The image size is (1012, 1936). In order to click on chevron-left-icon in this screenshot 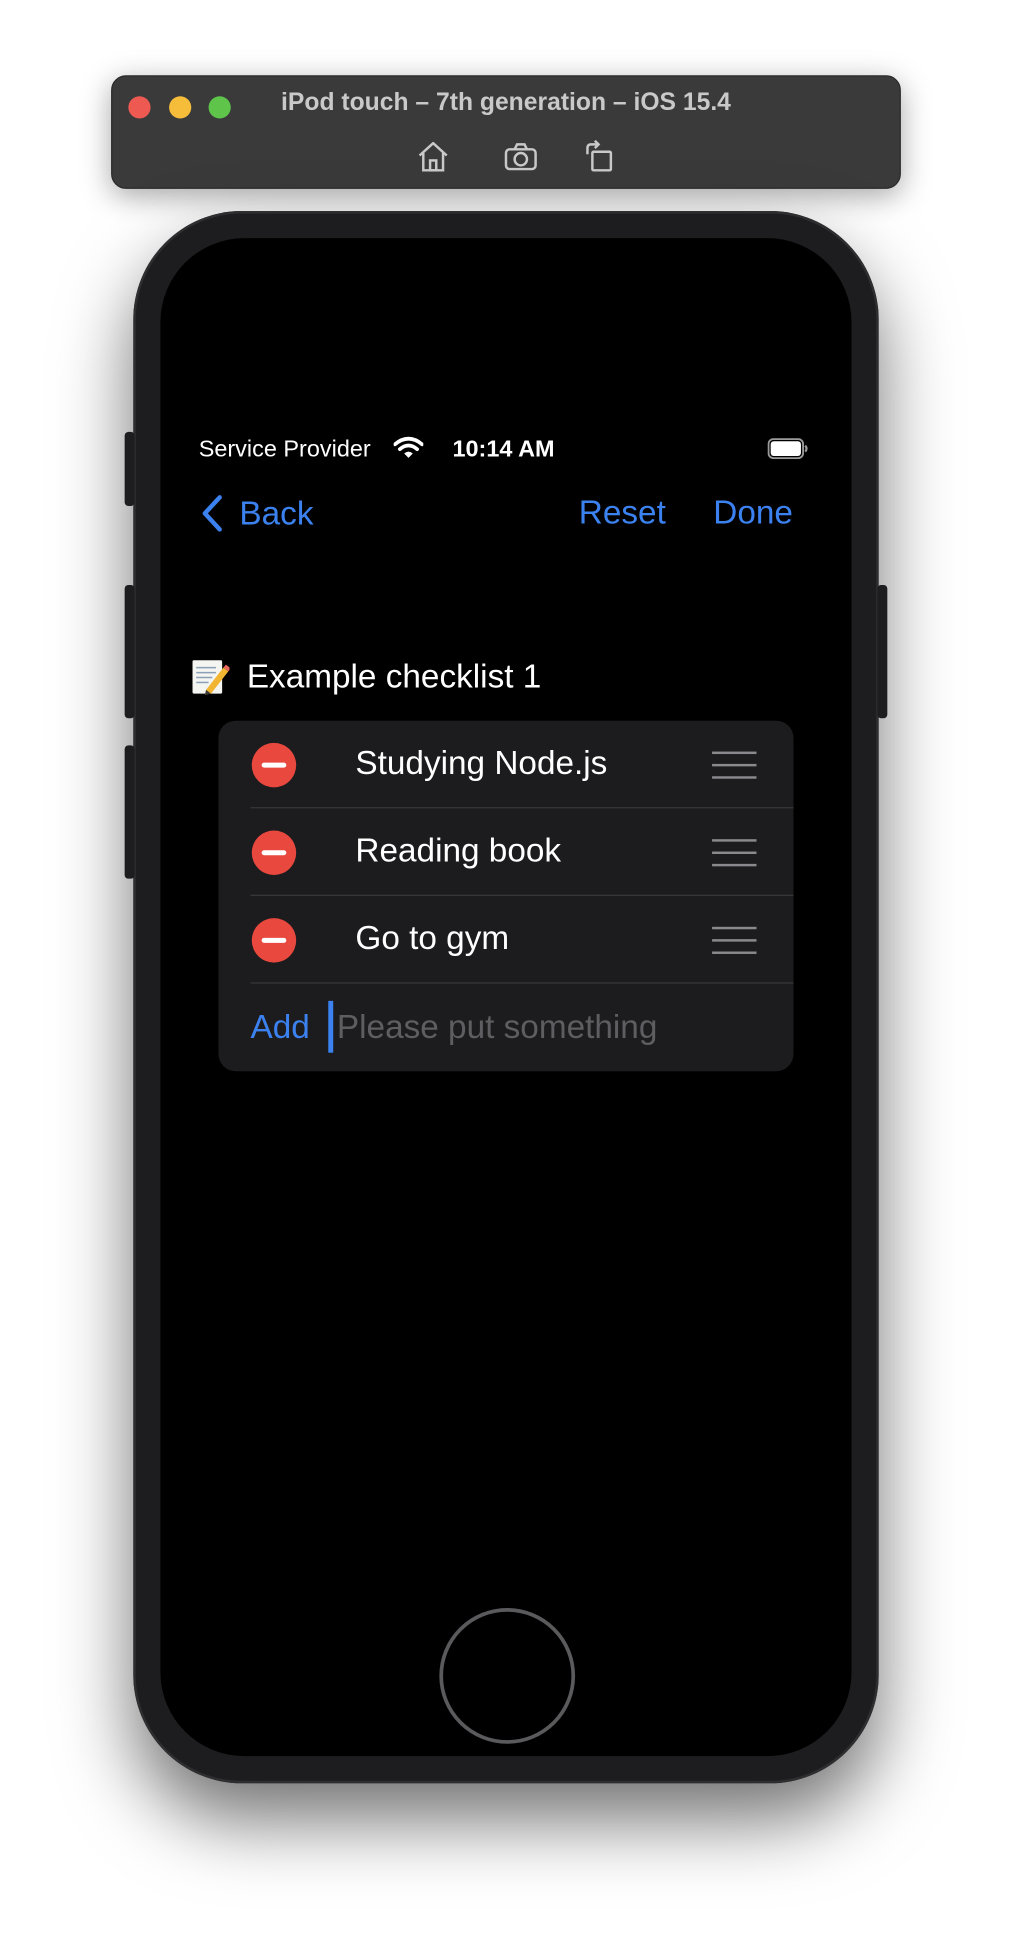, I will do `click(212, 513)`.